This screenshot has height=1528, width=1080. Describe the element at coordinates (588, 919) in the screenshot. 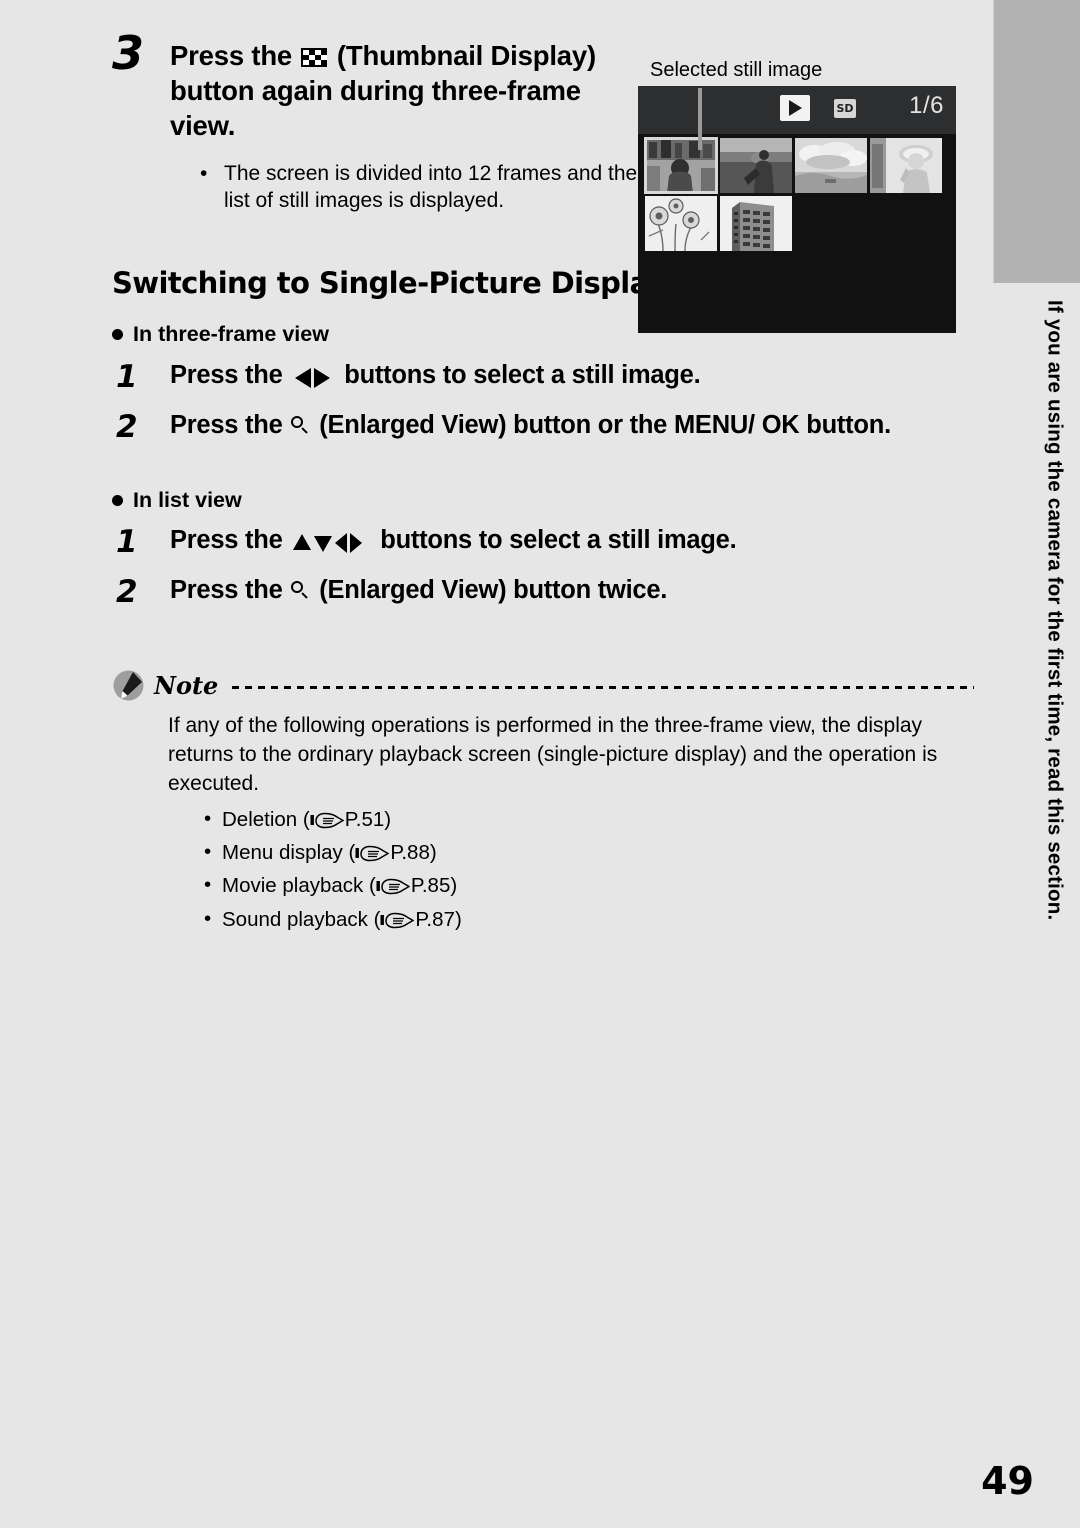

I see `note-list-item: • Sound playback ( P.87)` at that location.